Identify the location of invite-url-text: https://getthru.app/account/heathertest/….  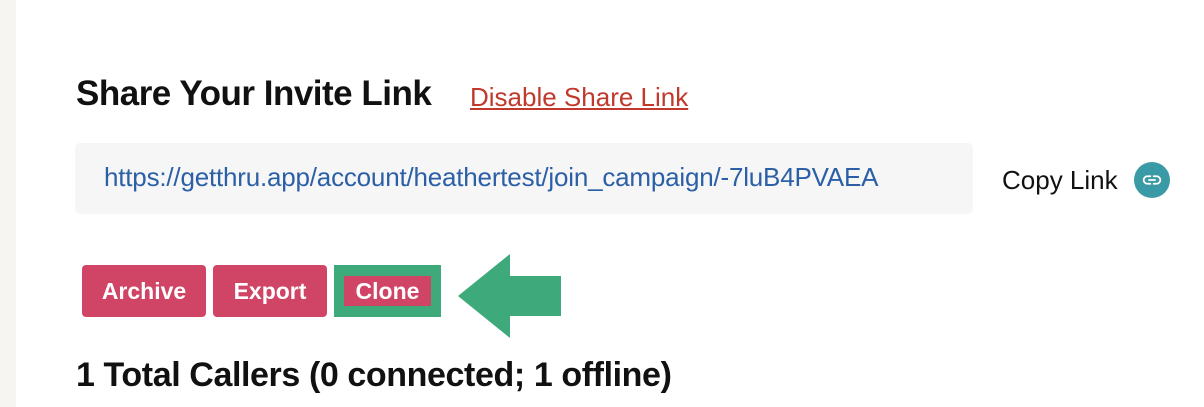
(491, 177).